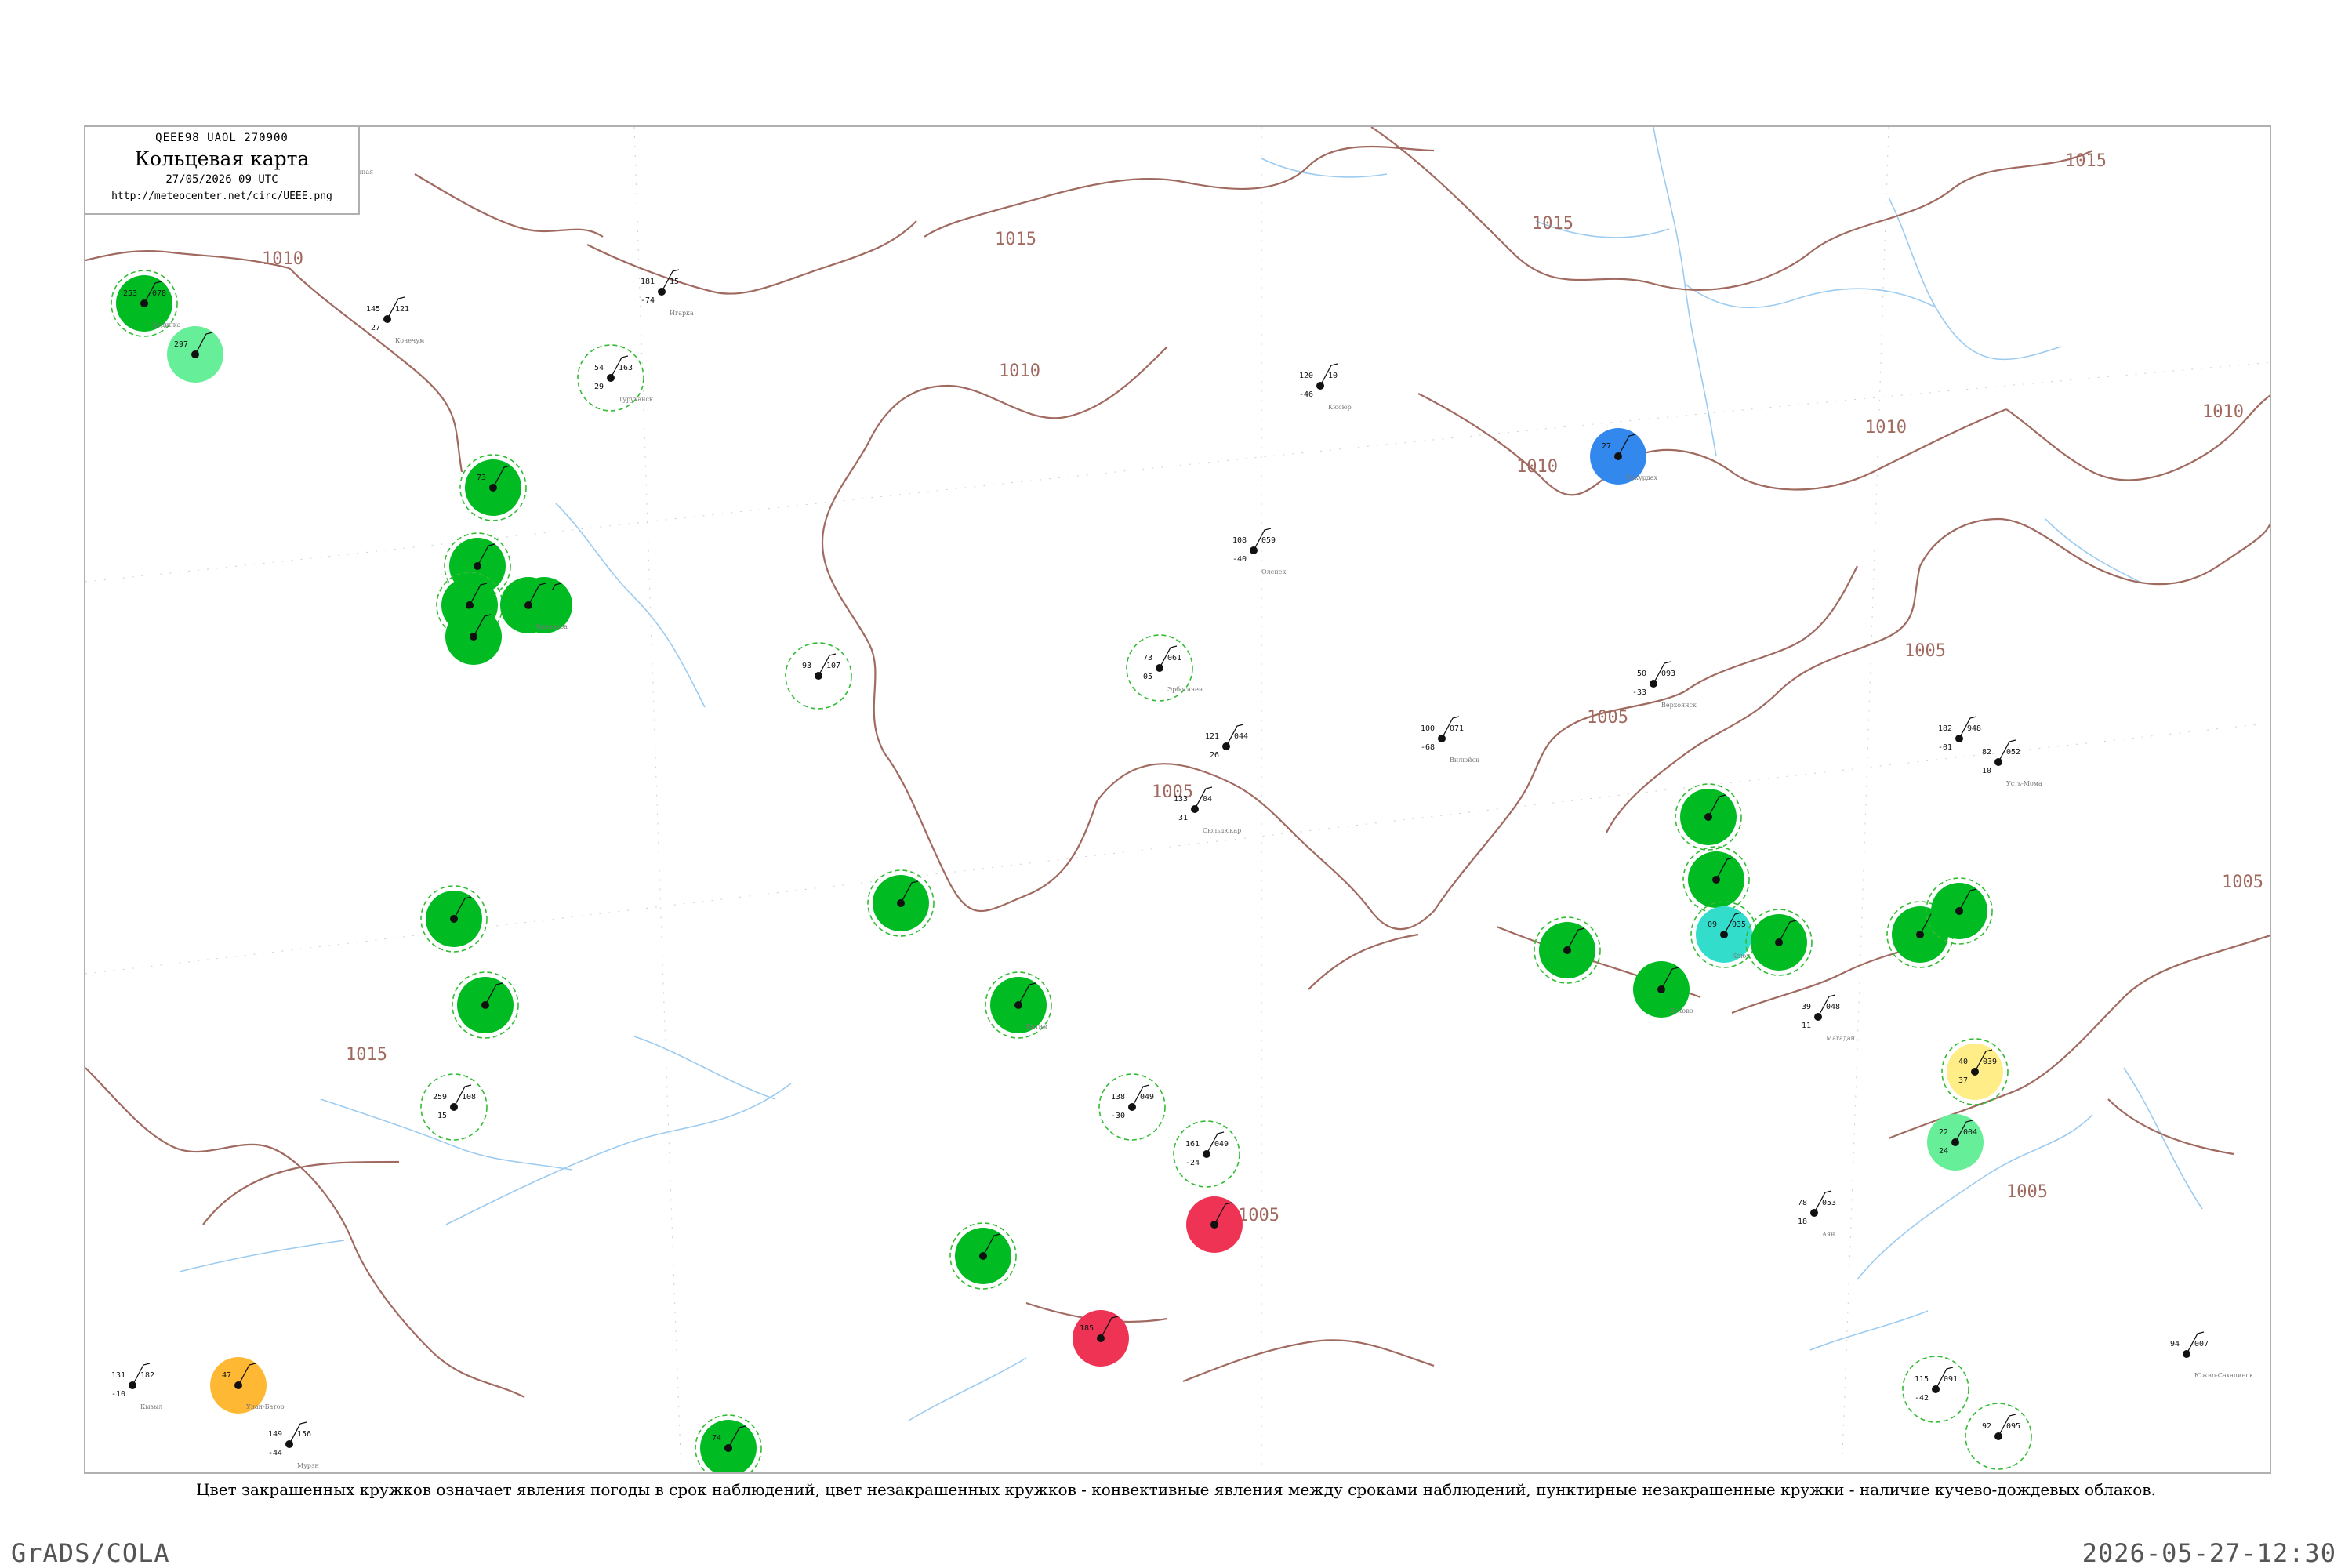 The image size is (2352, 1568). What do you see at coordinates (819, 676) in the screenshot?
I see `station-24507: 93 107` at bounding box center [819, 676].